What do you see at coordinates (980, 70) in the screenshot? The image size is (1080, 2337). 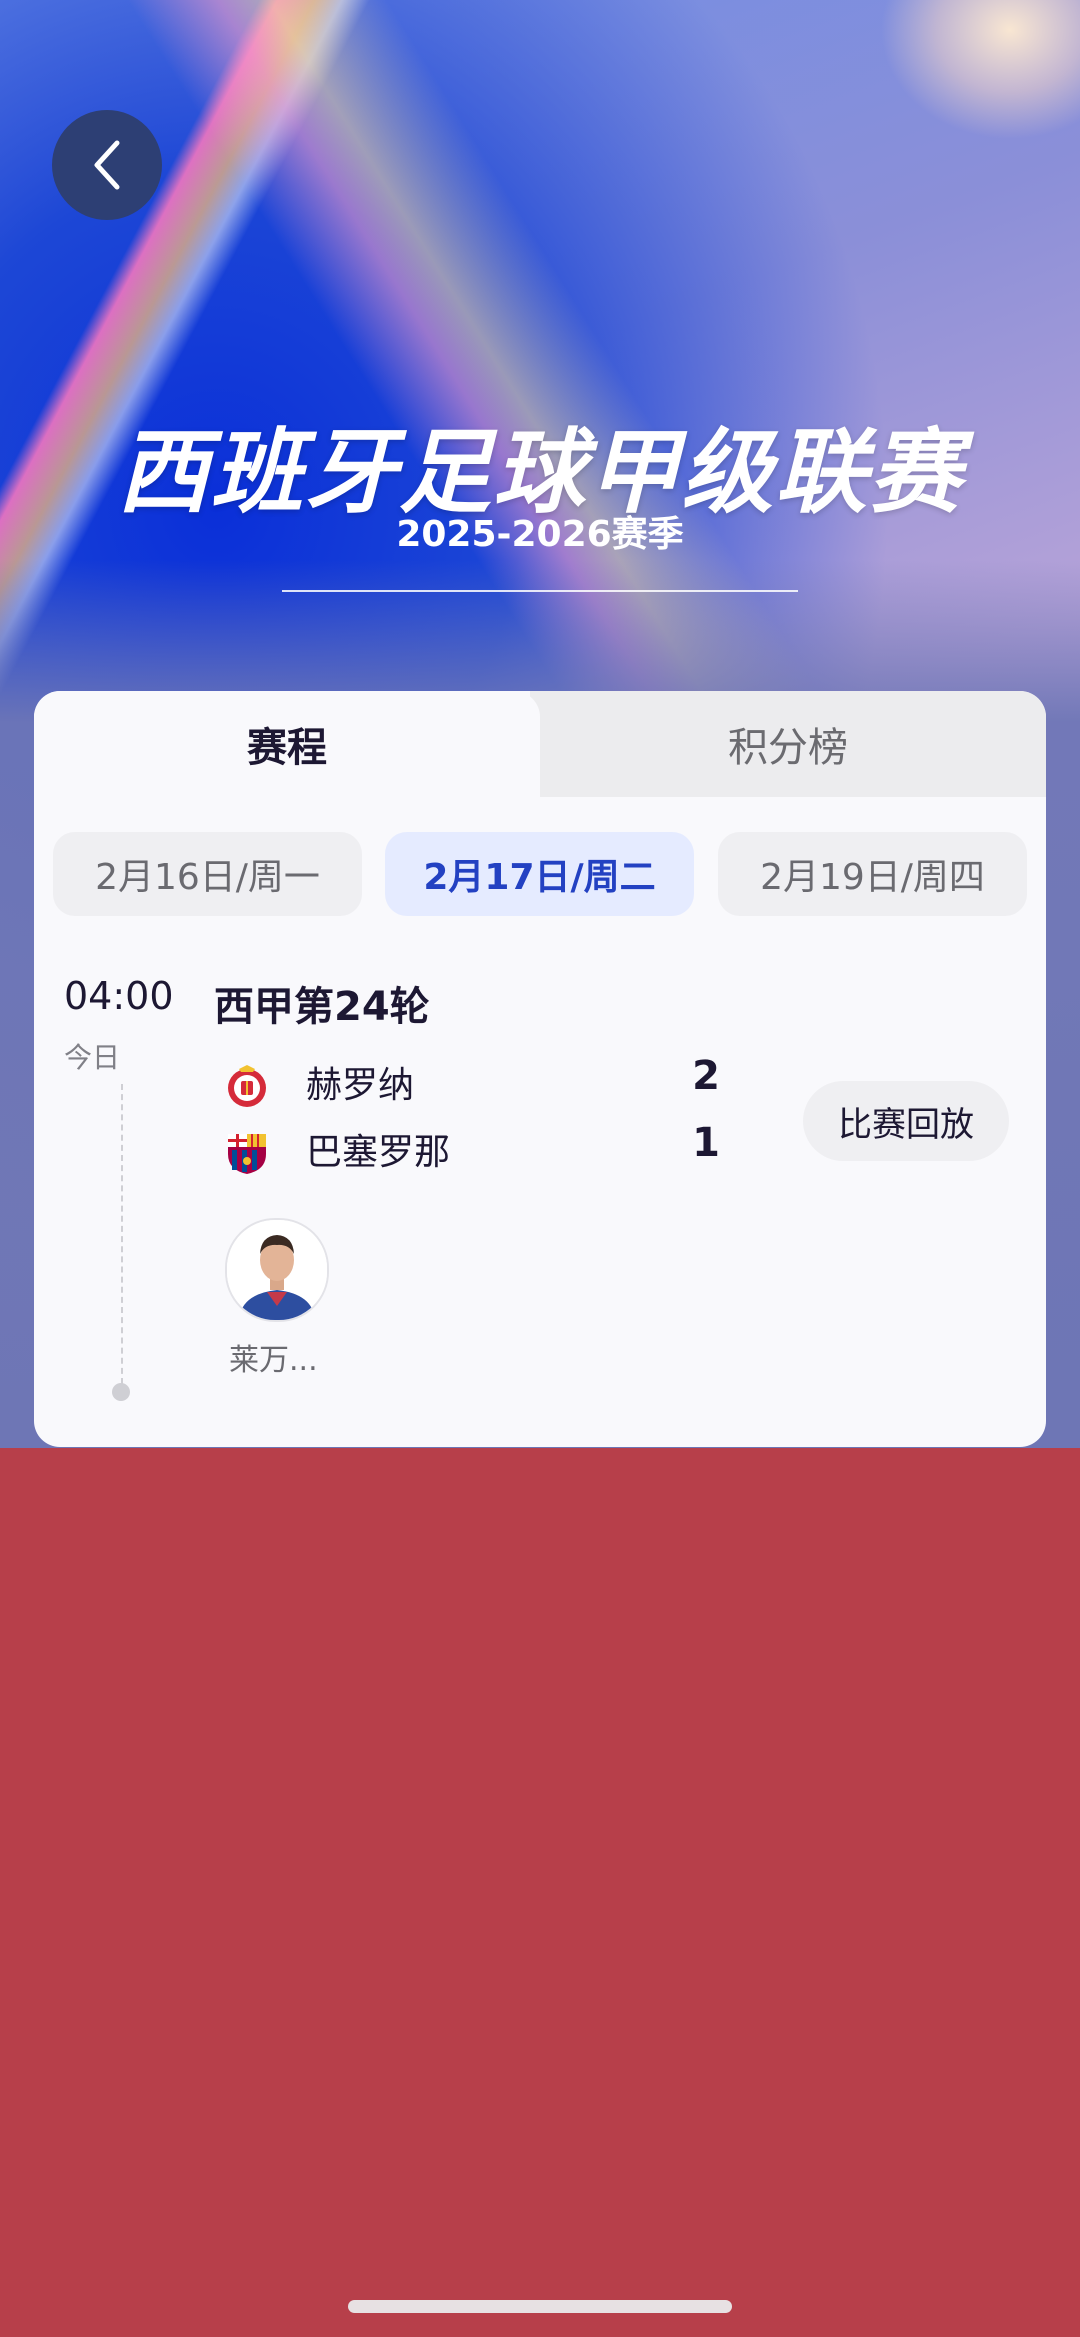 I see `hero-corner-glow` at bounding box center [980, 70].